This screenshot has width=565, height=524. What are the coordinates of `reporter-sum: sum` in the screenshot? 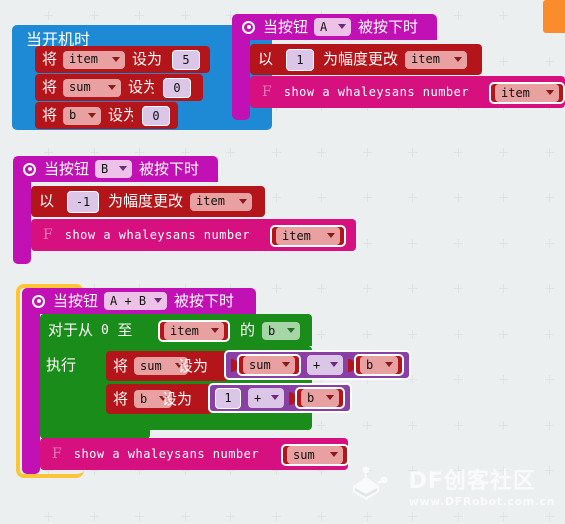 It's located at (269, 365).